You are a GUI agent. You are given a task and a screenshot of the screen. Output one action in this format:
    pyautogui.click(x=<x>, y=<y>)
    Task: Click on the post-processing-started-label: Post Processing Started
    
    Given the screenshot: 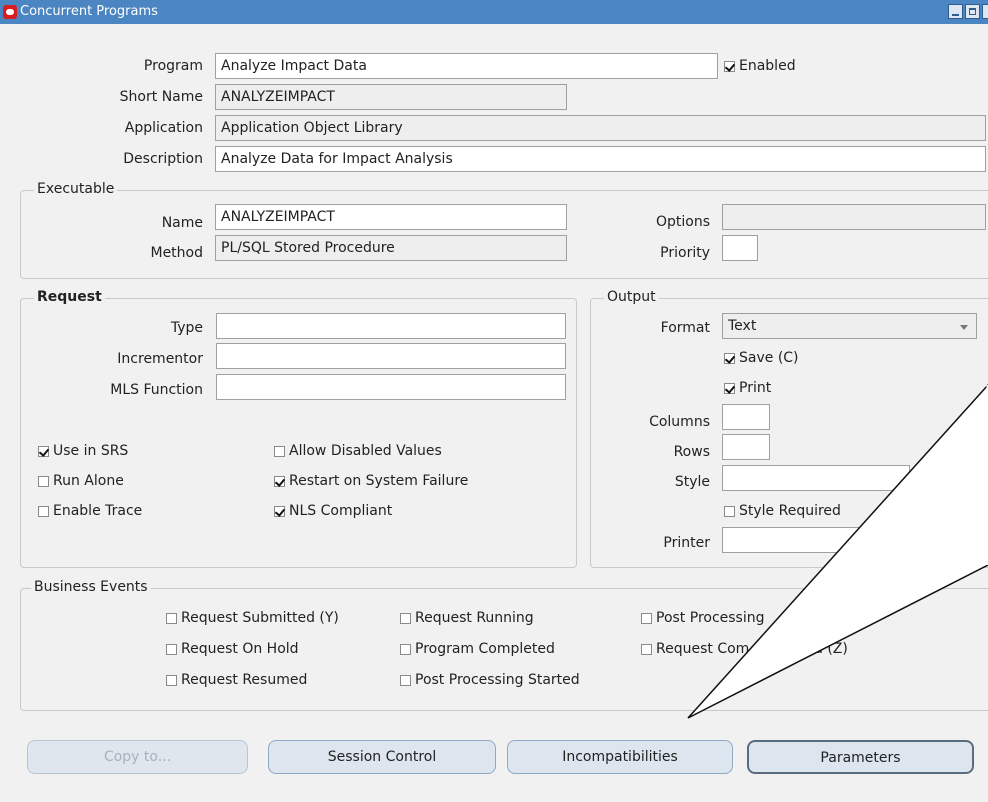 What is the action you would take?
    pyautogui.click(x=497, y=680)
    